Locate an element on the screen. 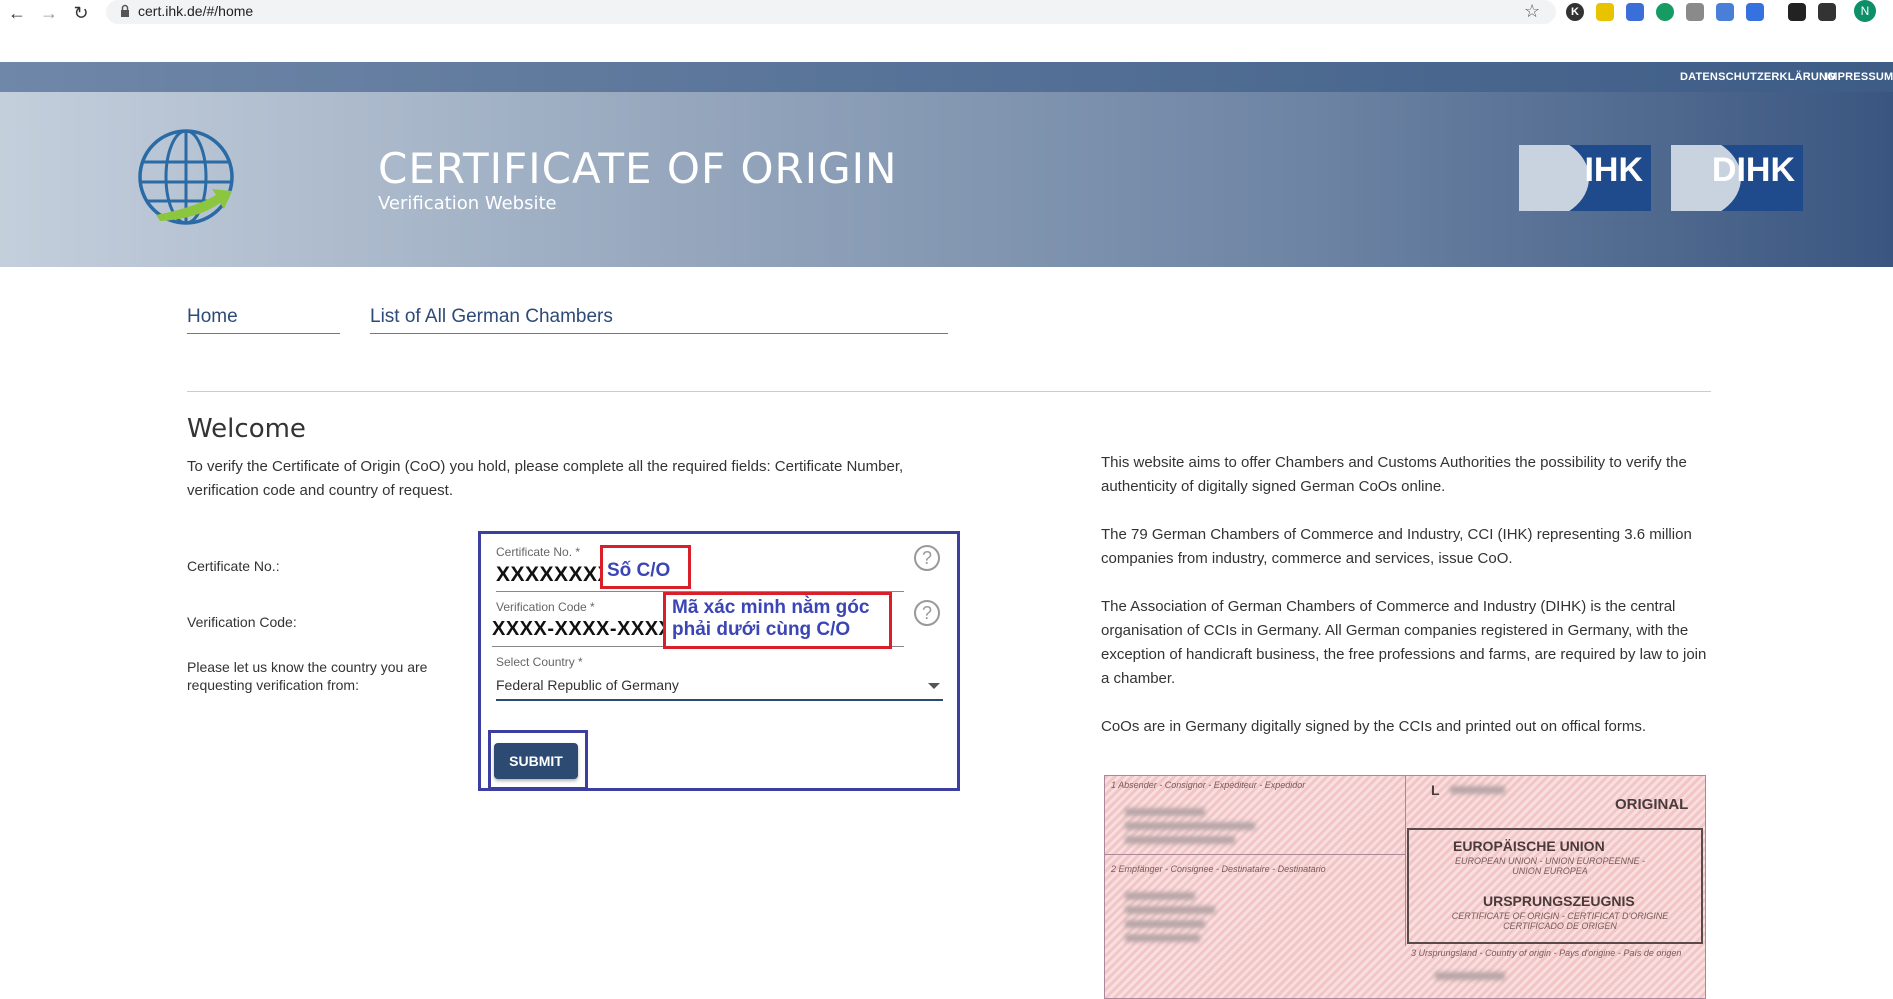 This screenshot has width=1893, height=999. welcome-heading: Welcome is located at coordinates (246, 429).